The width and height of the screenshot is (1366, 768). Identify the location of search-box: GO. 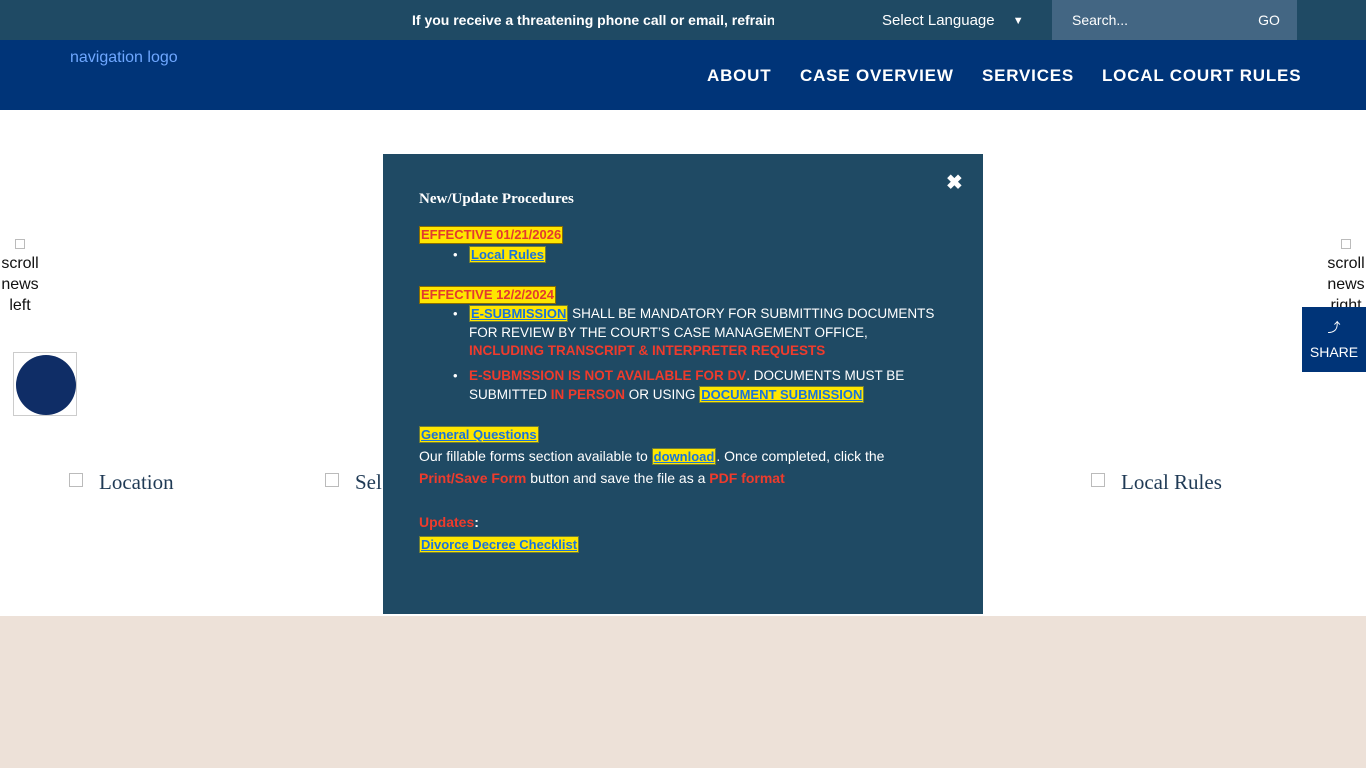
(1174, 20).